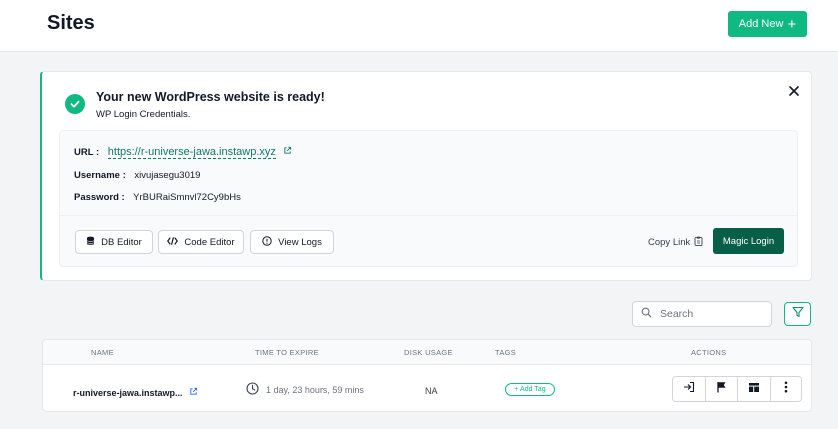 The image size is (838, 429). Describe the element at coordinates (698, 242) in the screenshot. I see `clipboard-icon` at that location.